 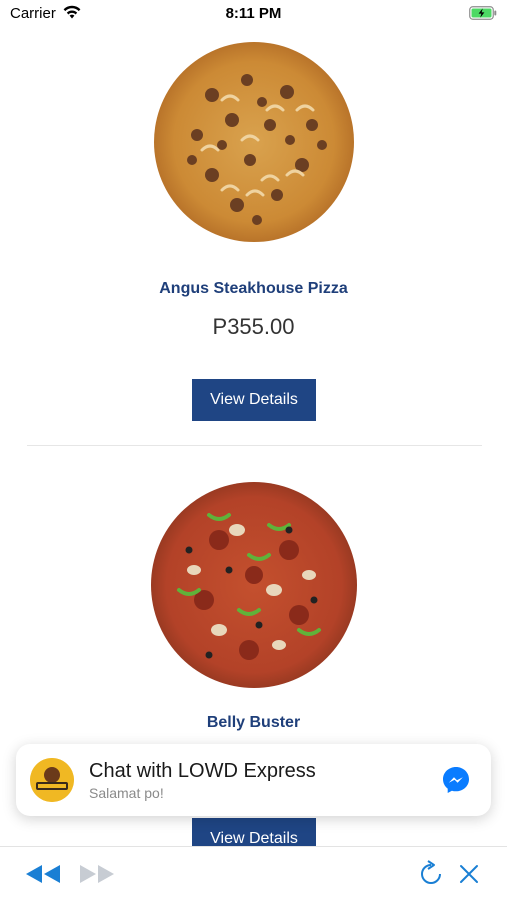 What do you see at coordinates (253, 288) in the screenshot?
I see `product-name: Angus Steakhouse Pizza` at bounding box center [253, 288].